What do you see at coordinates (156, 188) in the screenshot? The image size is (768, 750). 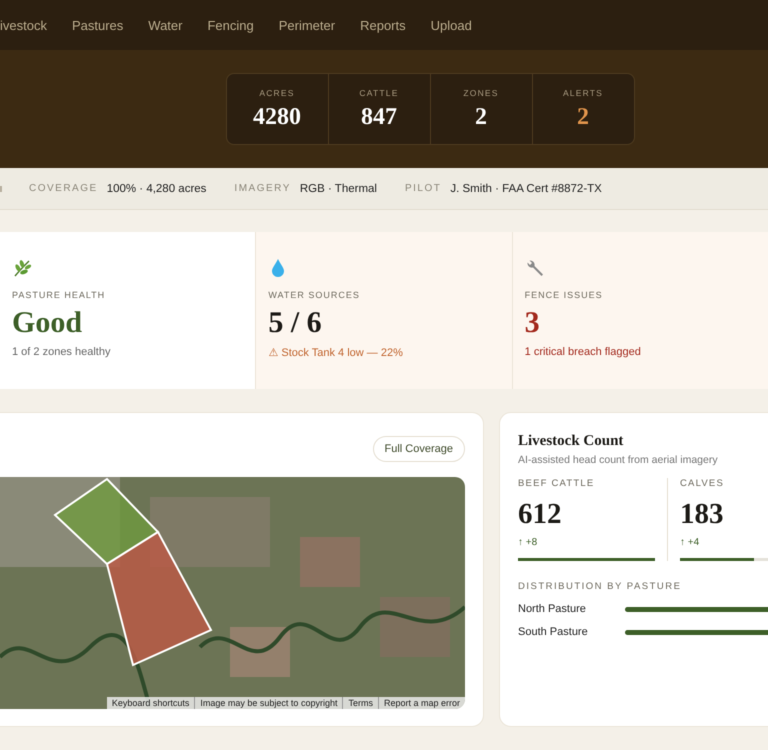 I see `info-value: 100% · 4,280 acres` at bounding box center [156, 188].